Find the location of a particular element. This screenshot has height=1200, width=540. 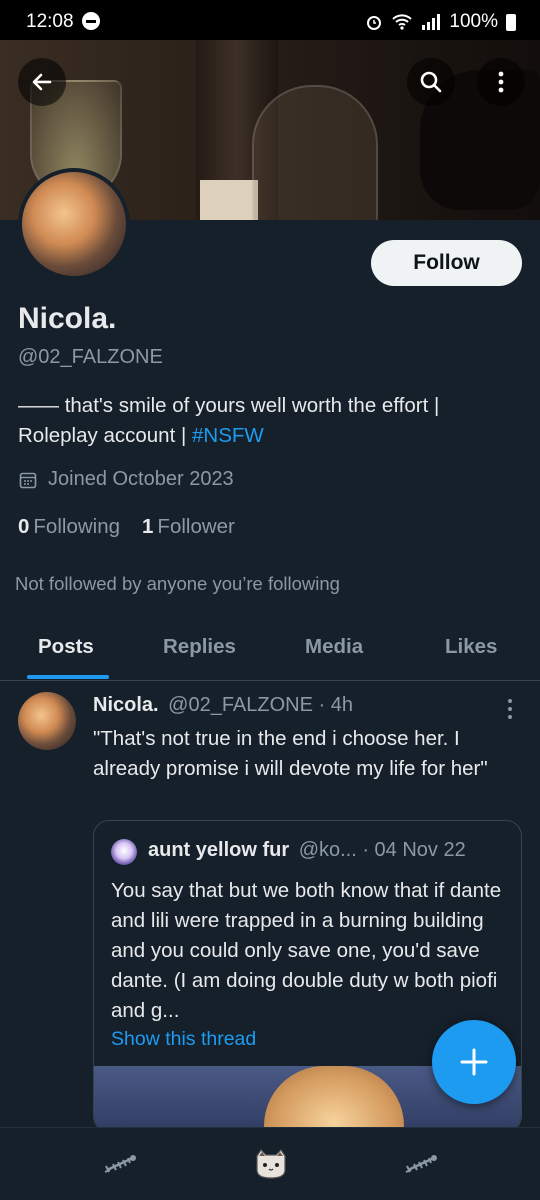

wifi-icon is located at coordinates (402, 22).